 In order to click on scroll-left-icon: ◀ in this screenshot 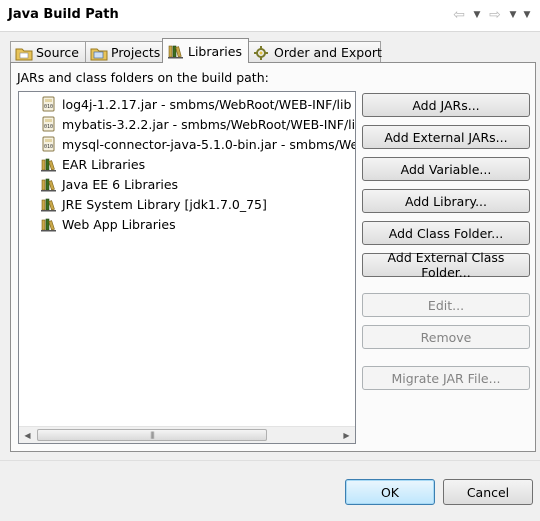, I will do `click(27, 435)`.